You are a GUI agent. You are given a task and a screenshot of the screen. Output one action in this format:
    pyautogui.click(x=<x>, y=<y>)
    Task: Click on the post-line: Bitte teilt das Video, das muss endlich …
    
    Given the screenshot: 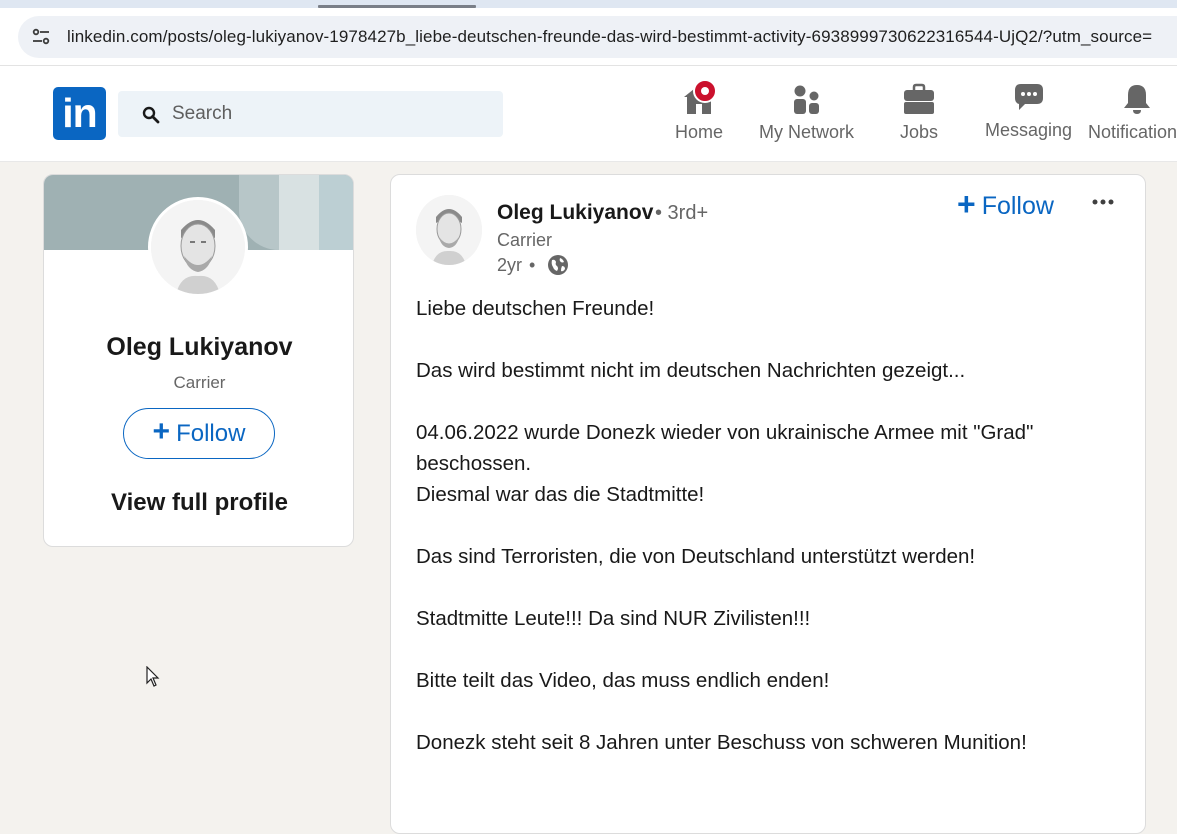 What is the action you would take?
    pyautogui.click(x=623, y=680)
    